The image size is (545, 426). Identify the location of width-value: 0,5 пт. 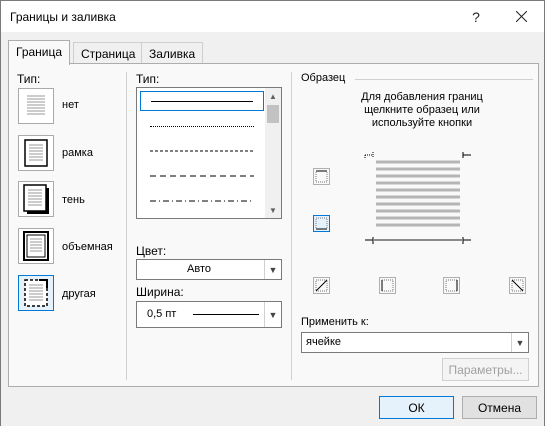
(162, 314).